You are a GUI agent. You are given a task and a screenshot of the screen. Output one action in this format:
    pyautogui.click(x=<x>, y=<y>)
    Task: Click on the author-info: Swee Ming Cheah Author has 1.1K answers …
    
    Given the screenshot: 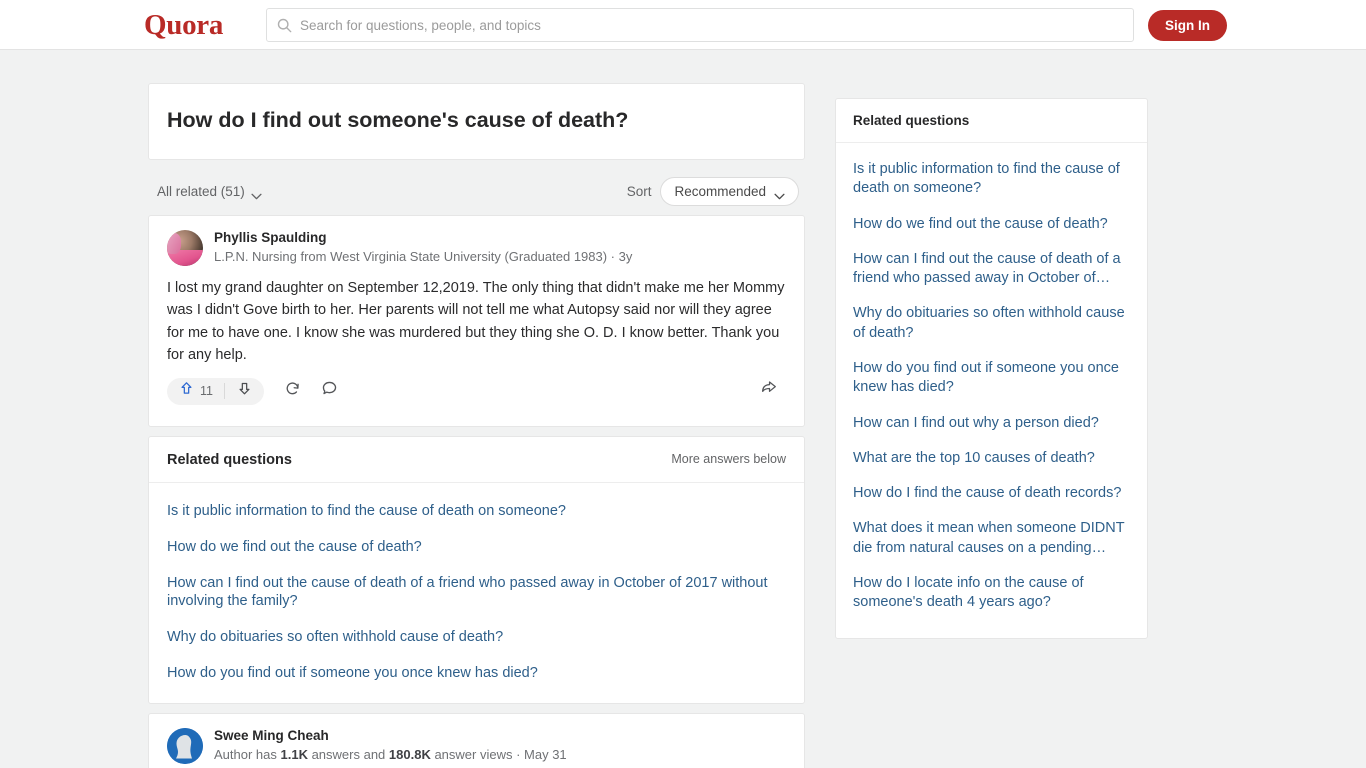 What is the action you would take?
    pyautogui.click(x=390, y=746)
    